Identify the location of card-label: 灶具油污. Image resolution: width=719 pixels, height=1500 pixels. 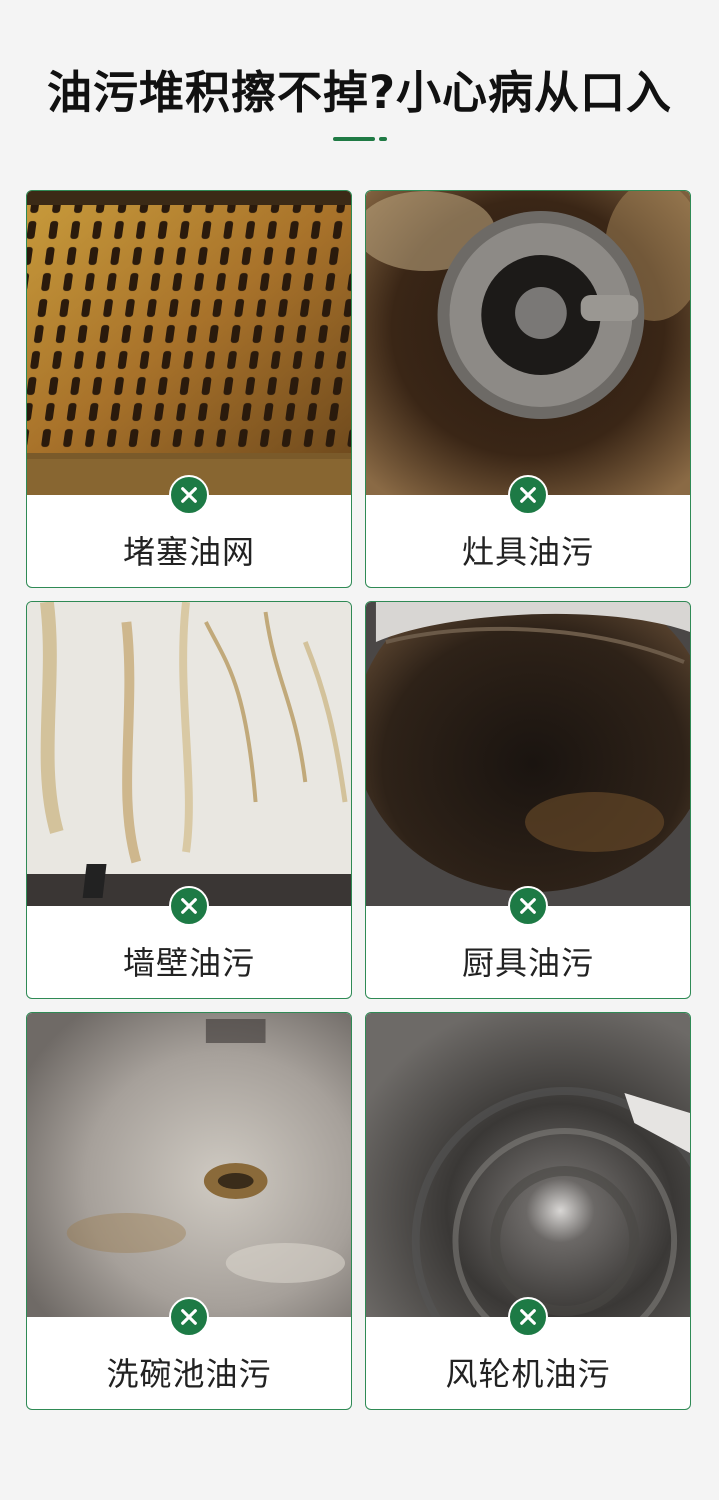
(527, 552).